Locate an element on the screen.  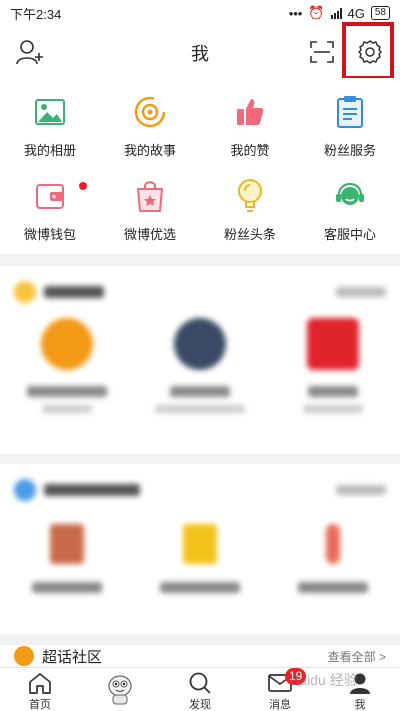
tab-label: 消息 is located at coordinates (280, 705).